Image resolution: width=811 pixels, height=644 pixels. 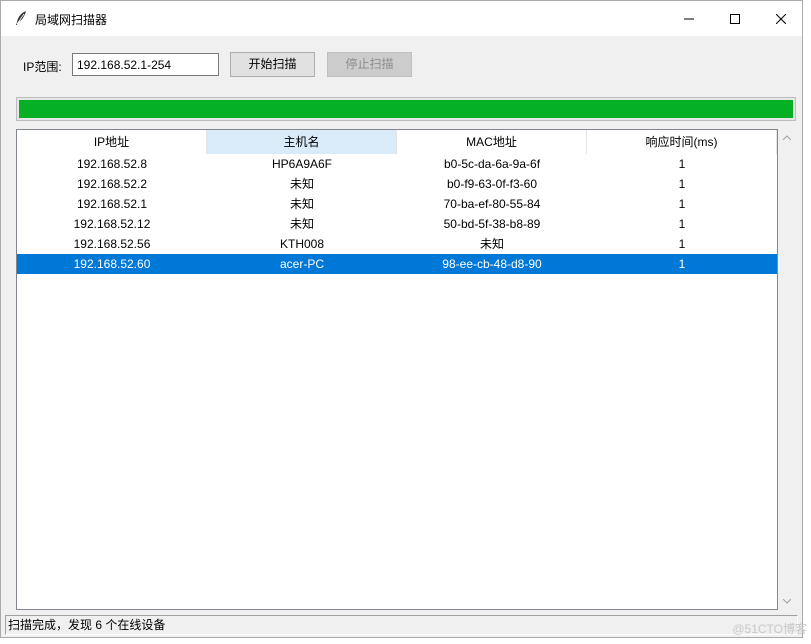 What do you see at coordinates (301, 264) in the screenshot?
I see `table-cell: acer-PC` at bounding box center [301, 264].